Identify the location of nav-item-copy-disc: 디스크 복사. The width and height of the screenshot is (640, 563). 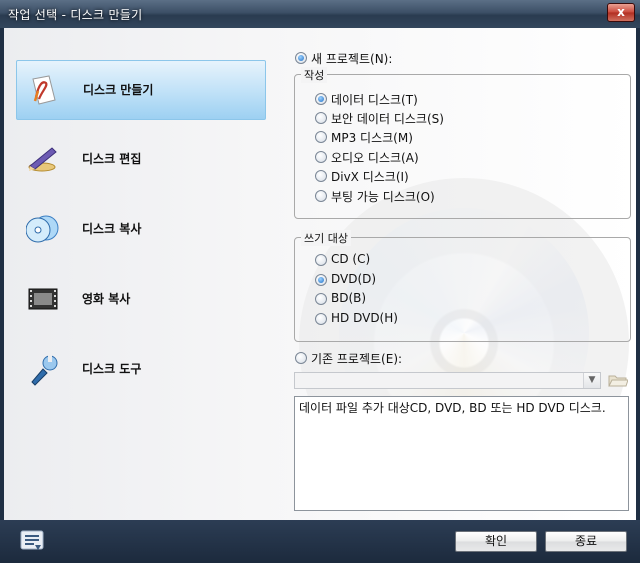
(140, 229).